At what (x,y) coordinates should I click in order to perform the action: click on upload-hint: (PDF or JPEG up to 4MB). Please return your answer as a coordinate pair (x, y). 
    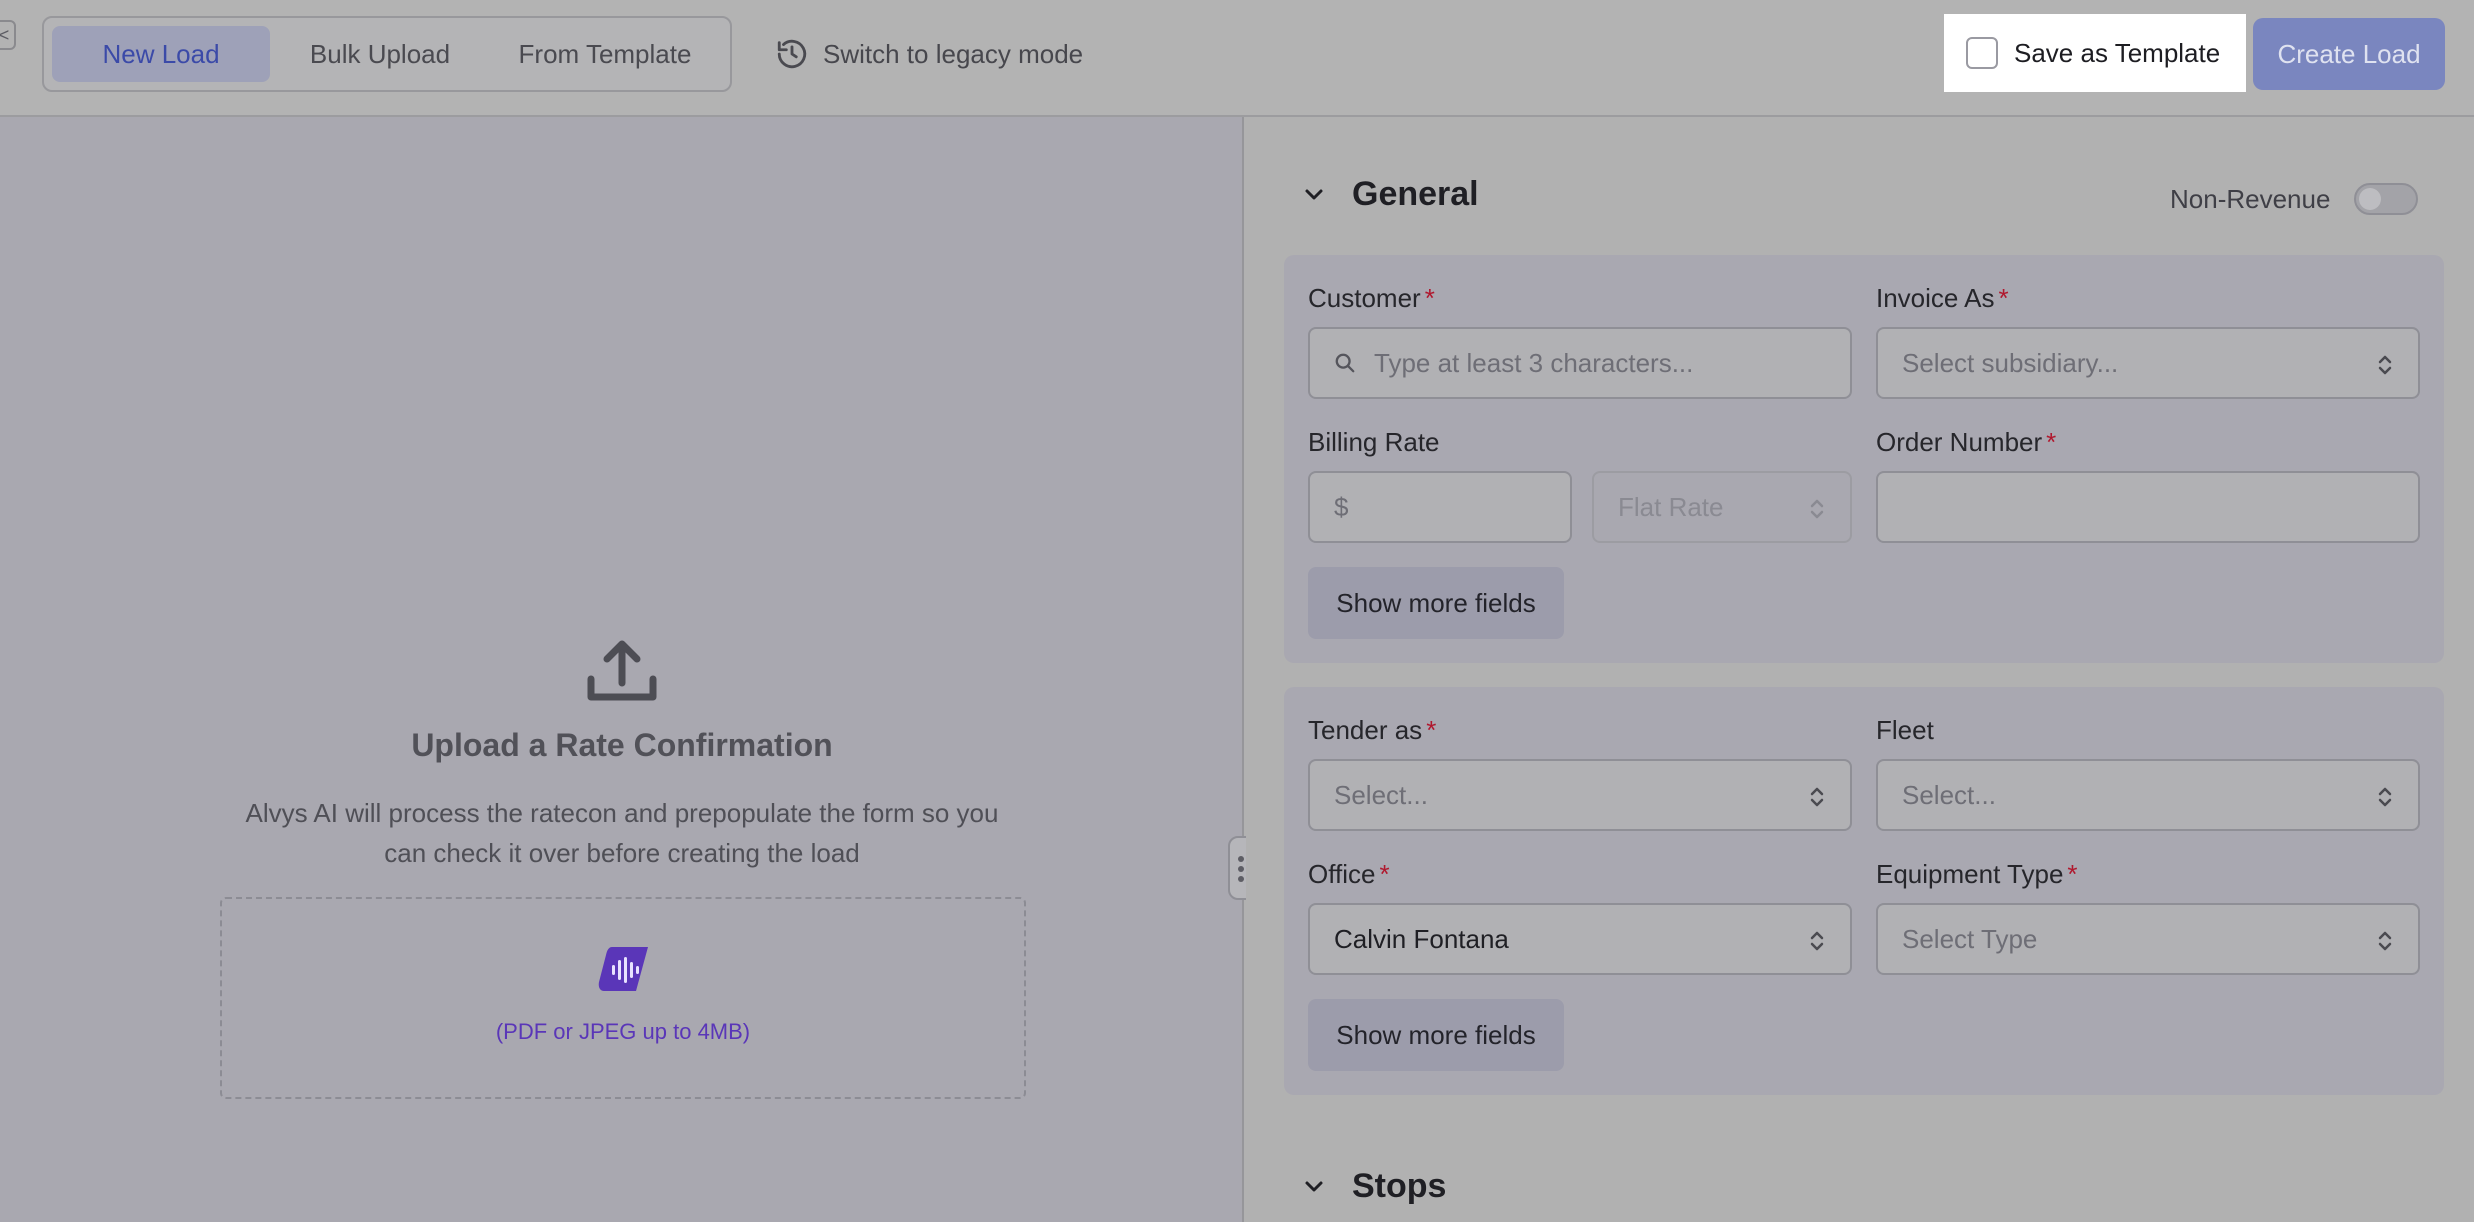
    Looking at the image, I should click on (623, 1031).